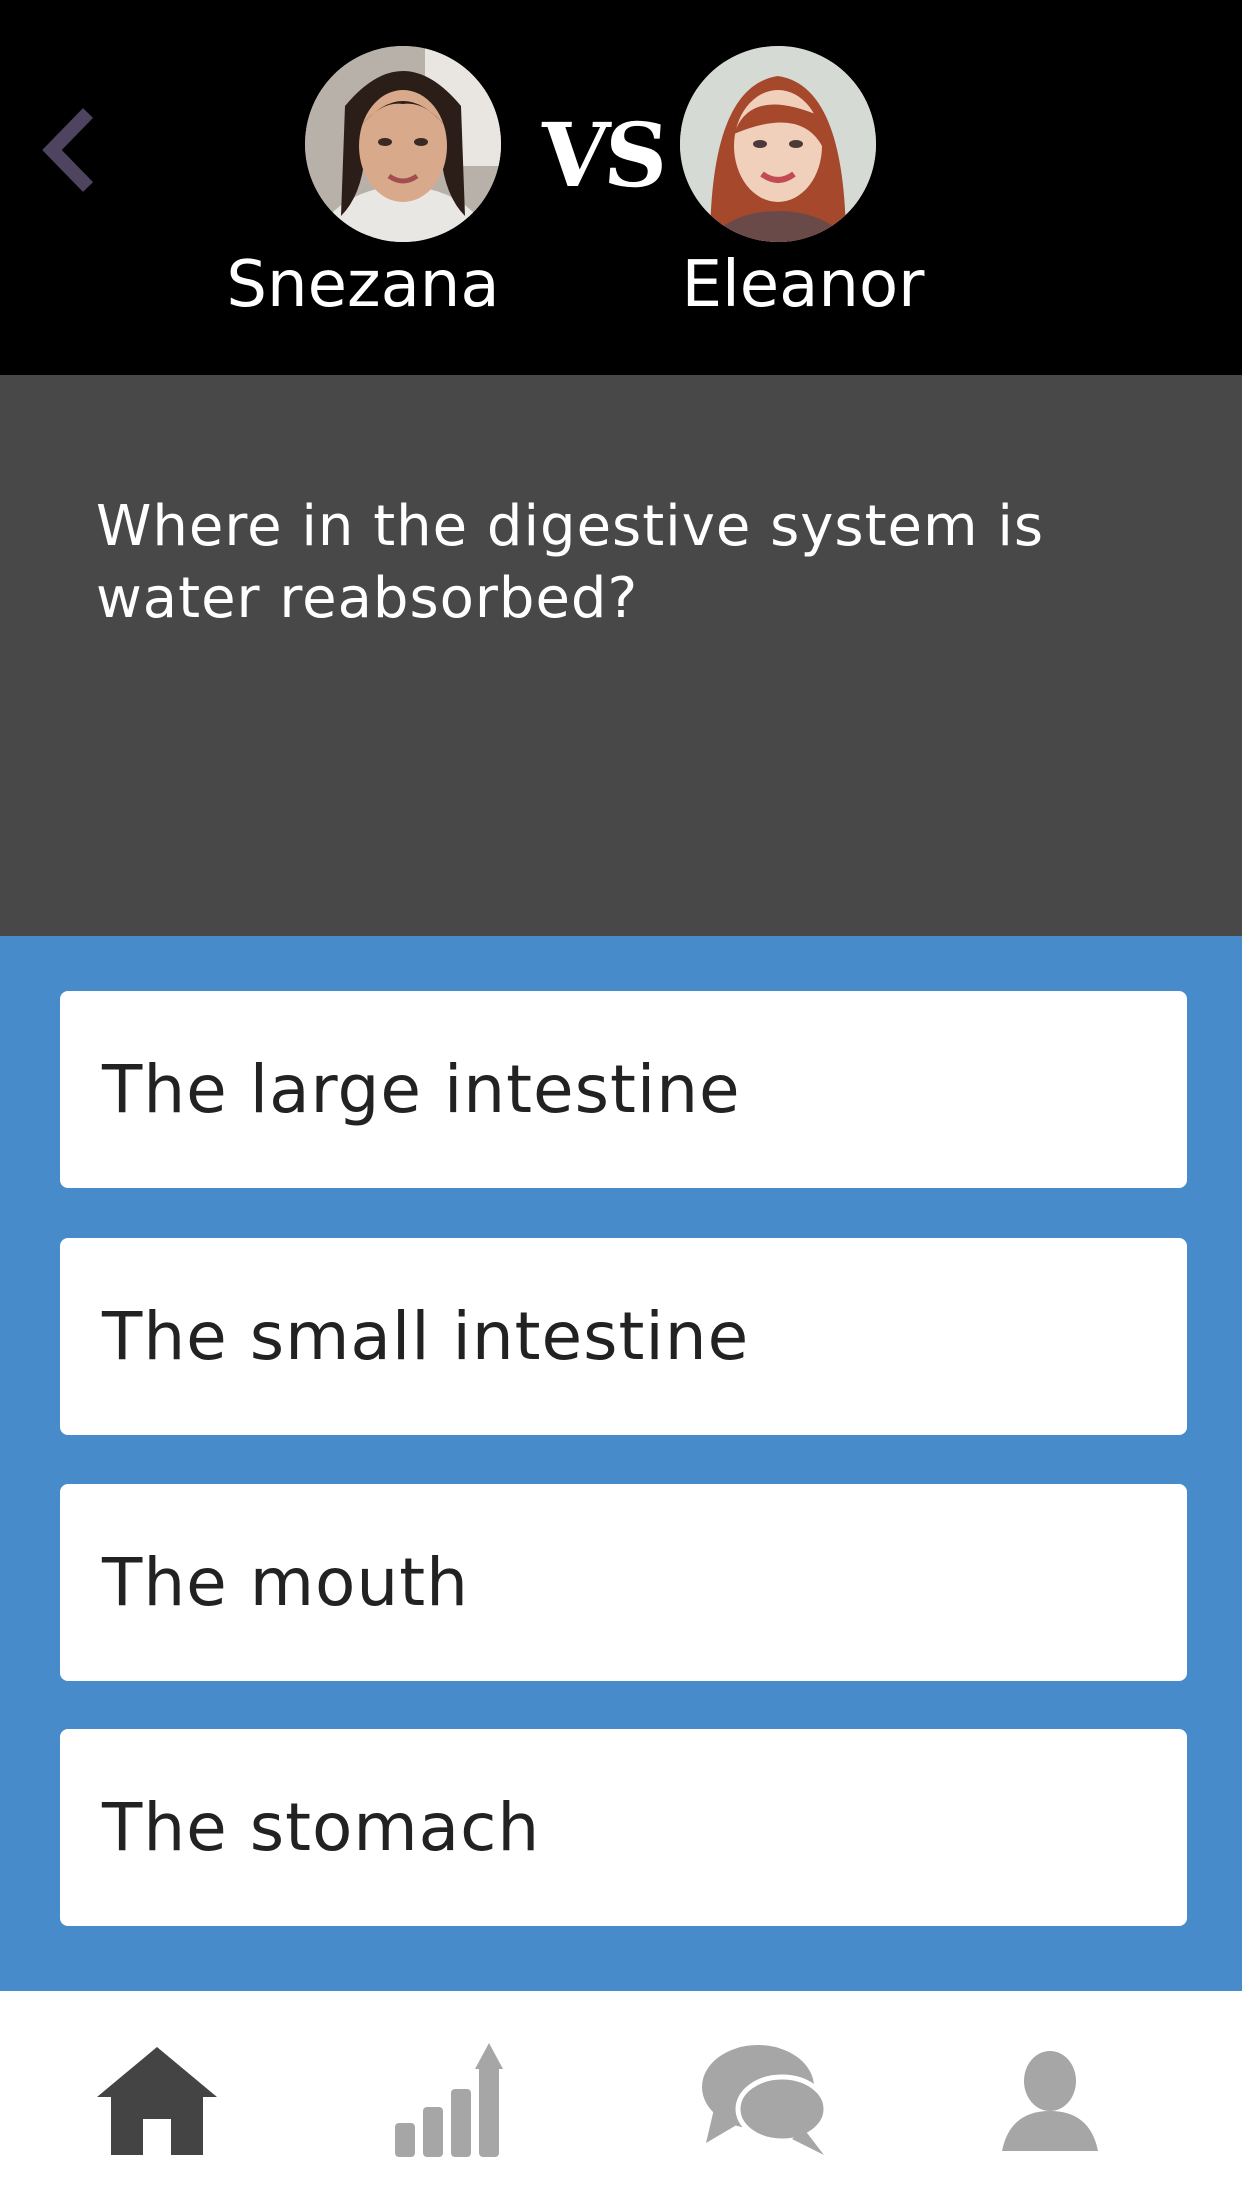  What do you see at coordinates (421, 1089) in the screenshot?
I see `answer-label: The large intestine` at bounding box center [421, 1089].